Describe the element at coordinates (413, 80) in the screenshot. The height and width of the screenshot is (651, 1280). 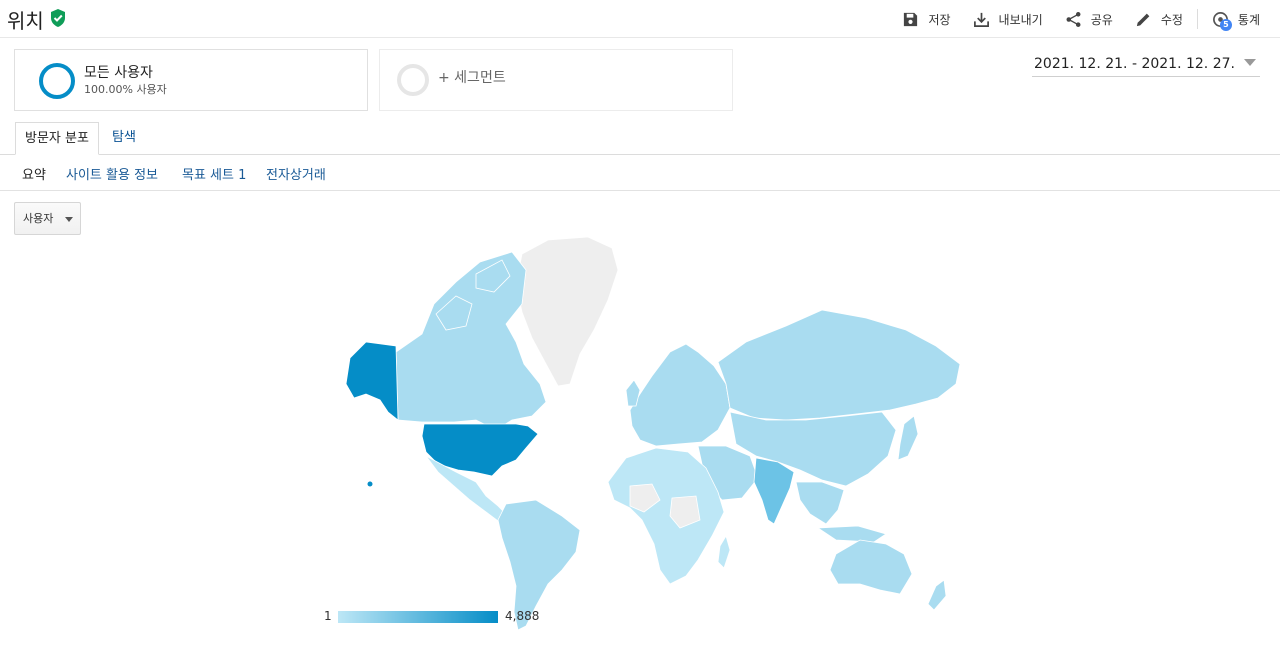
I see `empty-segment-ring-icon` at that location.